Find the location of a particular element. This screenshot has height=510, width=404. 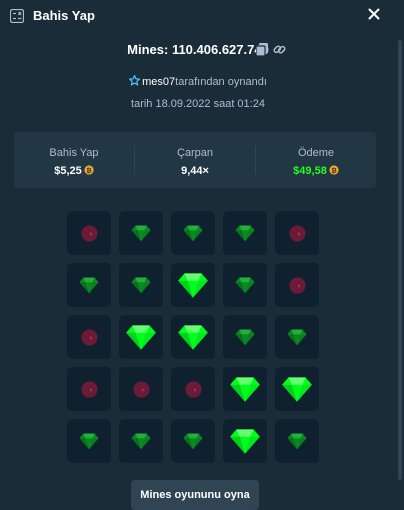

game-id-row: Mines: 110.406.627.740 is located at coordinates (198, 49).